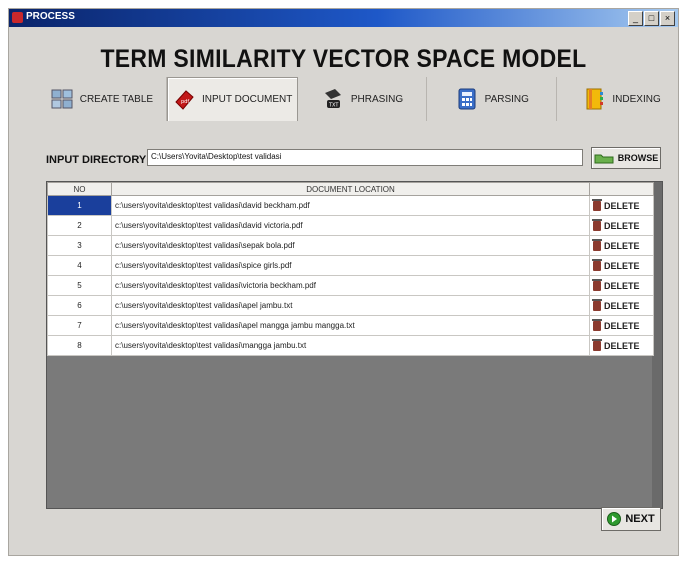  I want to click on header-document-location: DOCUMENT LOCATION, so click(350, 189).